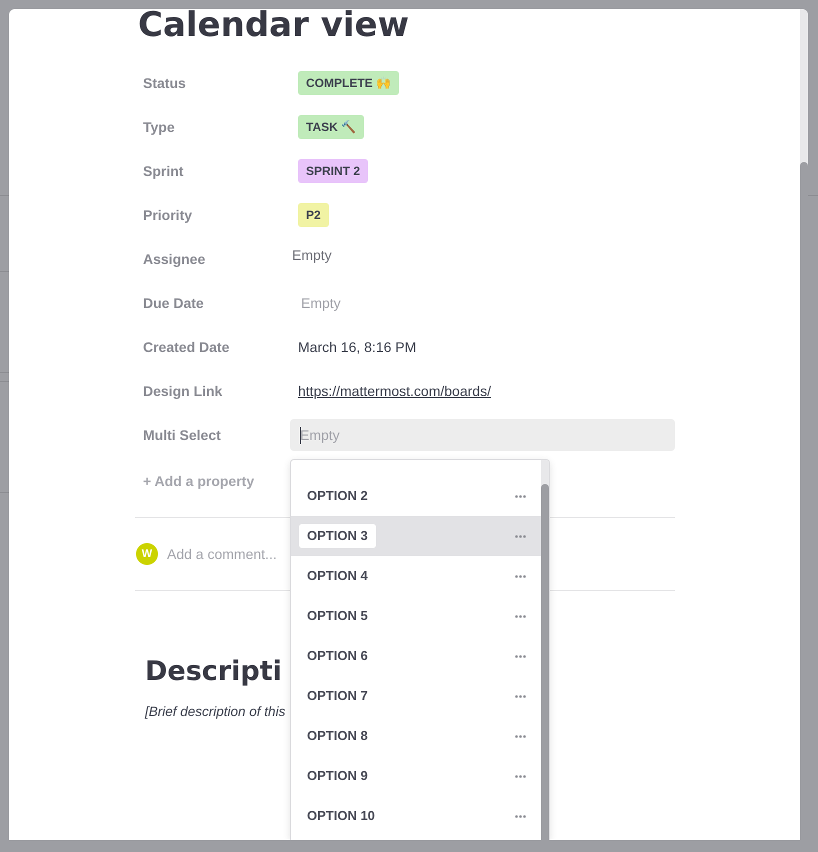 The width and height of the screenshot is (818, 852). What do you see at coordinates (337, 536) in the screenshot?
I see `option-tag: OPTION 3` at bounding box center [337, 536].